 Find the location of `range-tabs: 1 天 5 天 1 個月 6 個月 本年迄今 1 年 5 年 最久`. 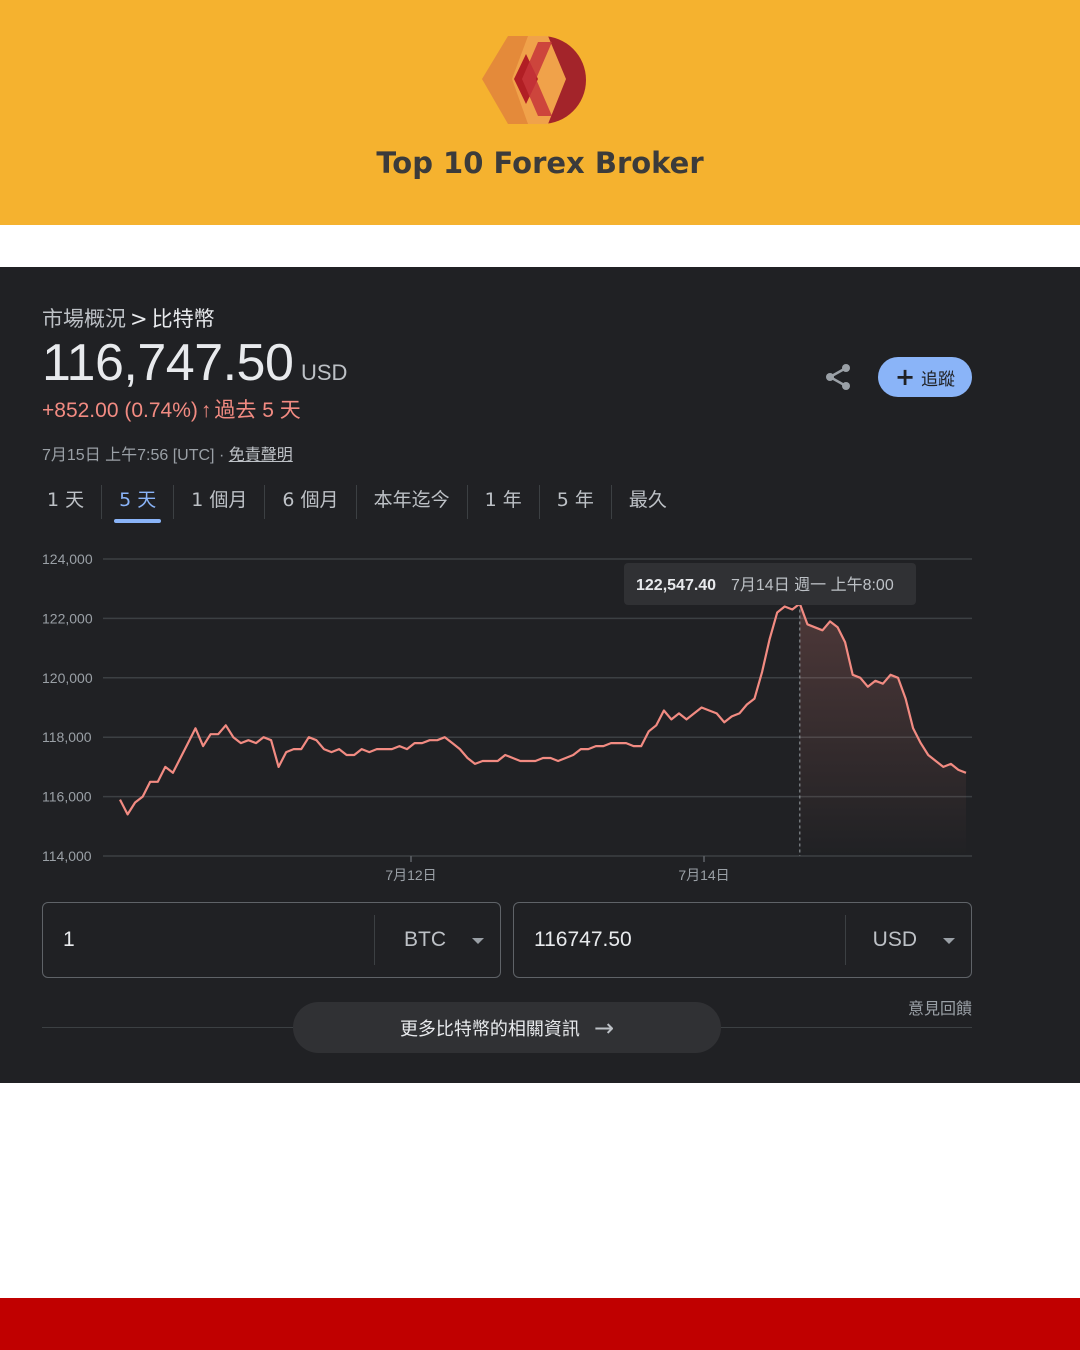

range-tabs: 1 天 5 天 1 個月 6 個月 本年迄今 1 年 5 年 最久 is located at coordinates (357, 502).